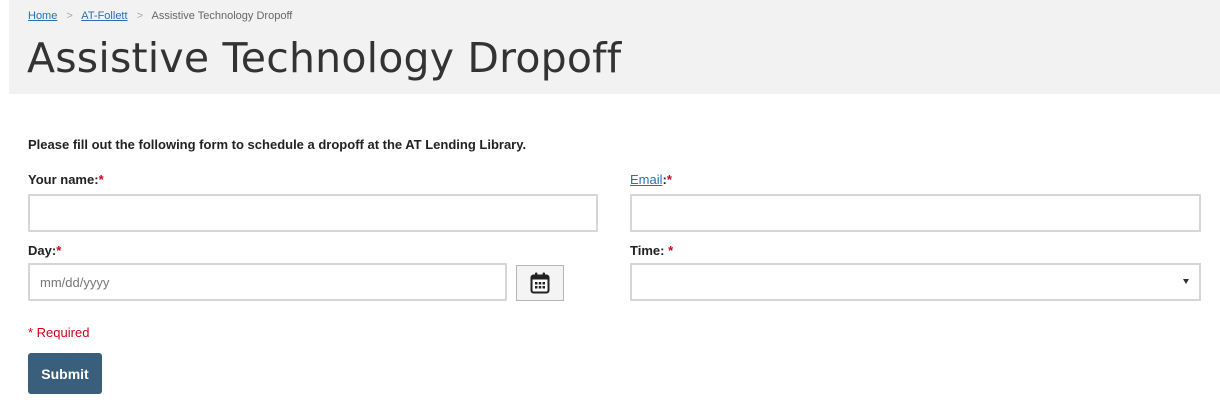 This screenshot has width=1220, height=415. Describe the element at coordinates (1186, 281) in the screenshot. I see `chevron-down-icon` at that location.